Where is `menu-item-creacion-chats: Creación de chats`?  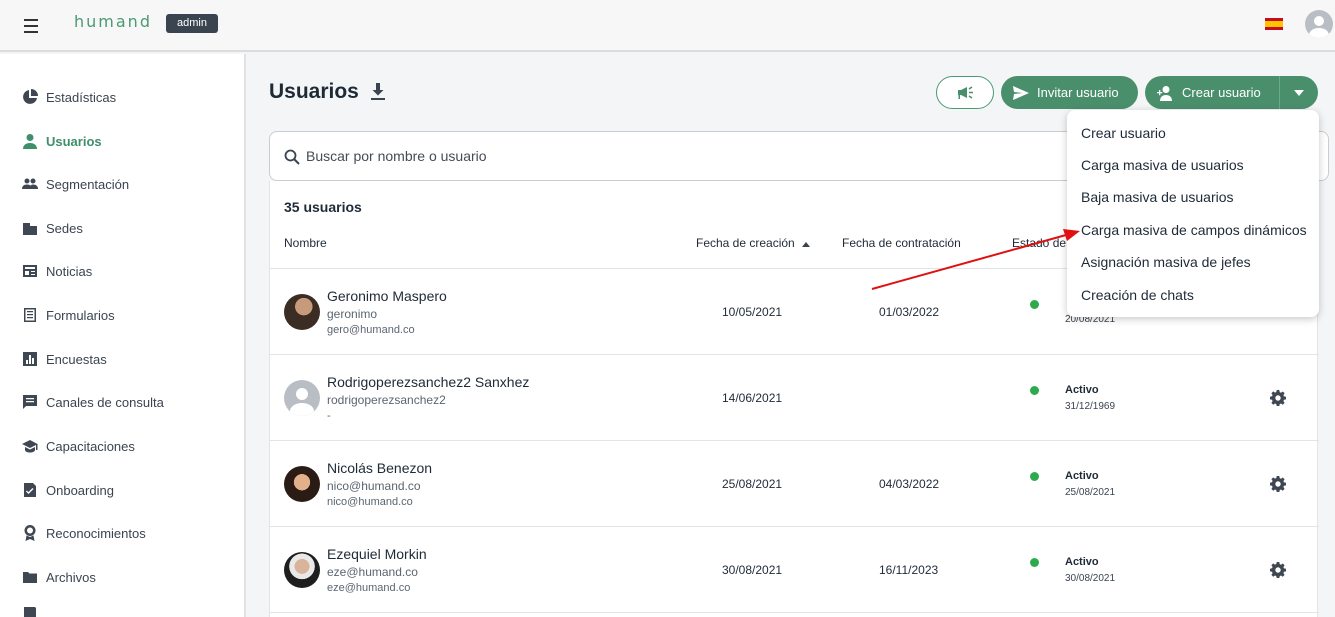
menu-item-creacion-chats: Creación de chats is located at coordinates (1137, 295).